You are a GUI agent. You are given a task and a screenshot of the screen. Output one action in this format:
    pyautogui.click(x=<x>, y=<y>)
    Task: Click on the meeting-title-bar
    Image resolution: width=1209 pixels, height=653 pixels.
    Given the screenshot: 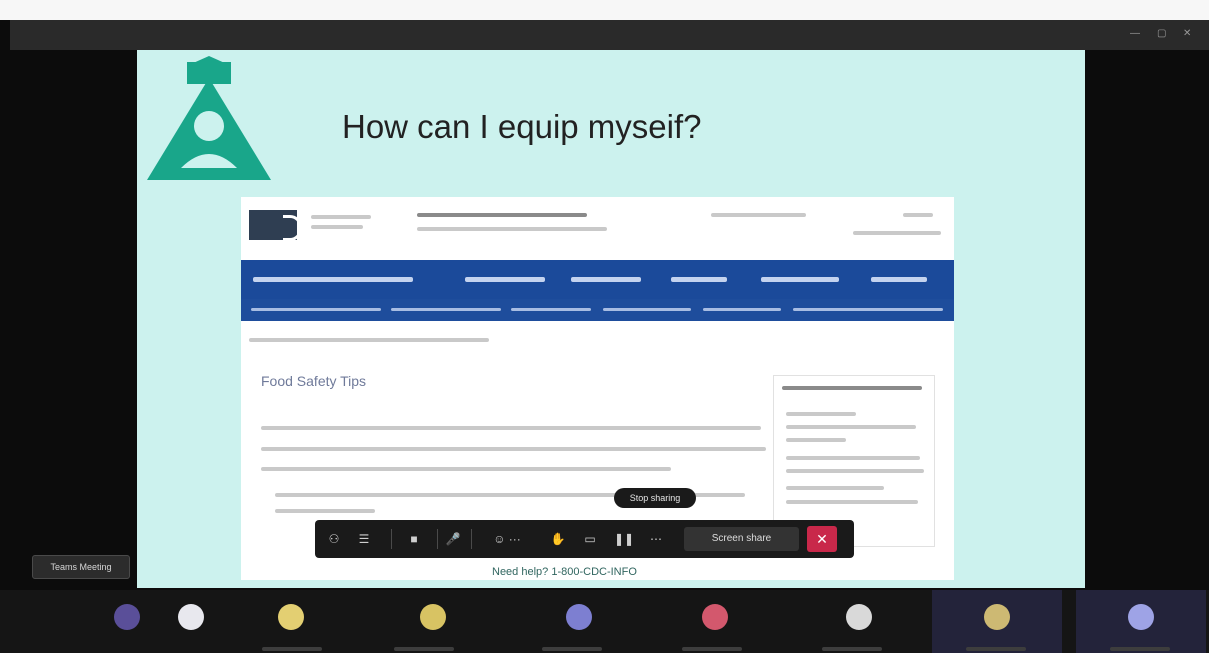 What is the action you would take?
    pyautogui.click(x=609, y=35)
    